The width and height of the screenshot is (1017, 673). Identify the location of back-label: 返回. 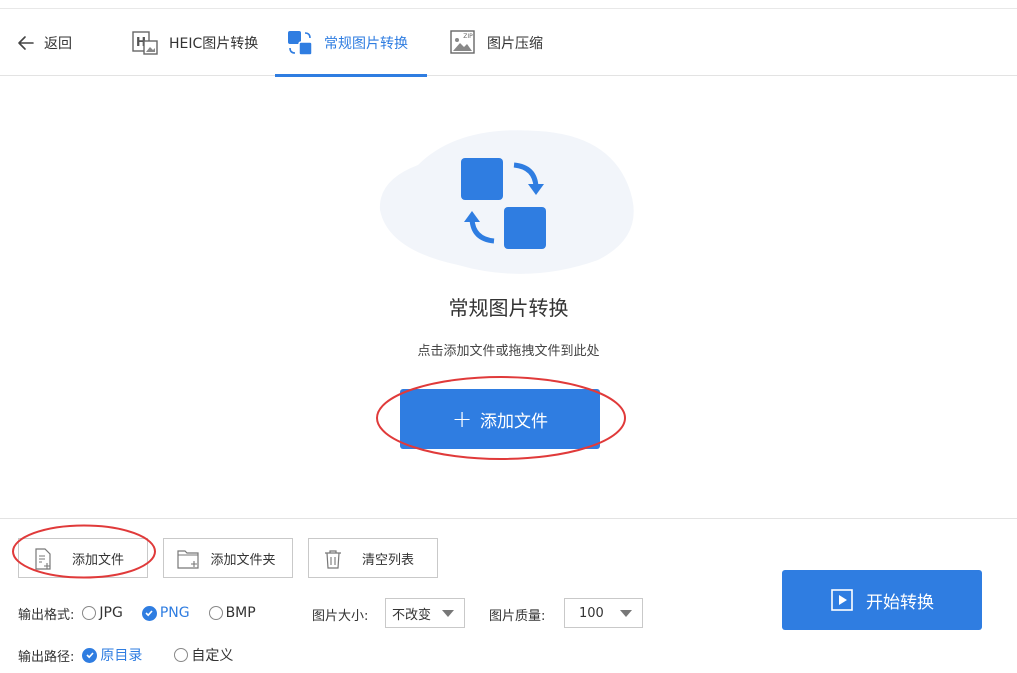
(58, 43).